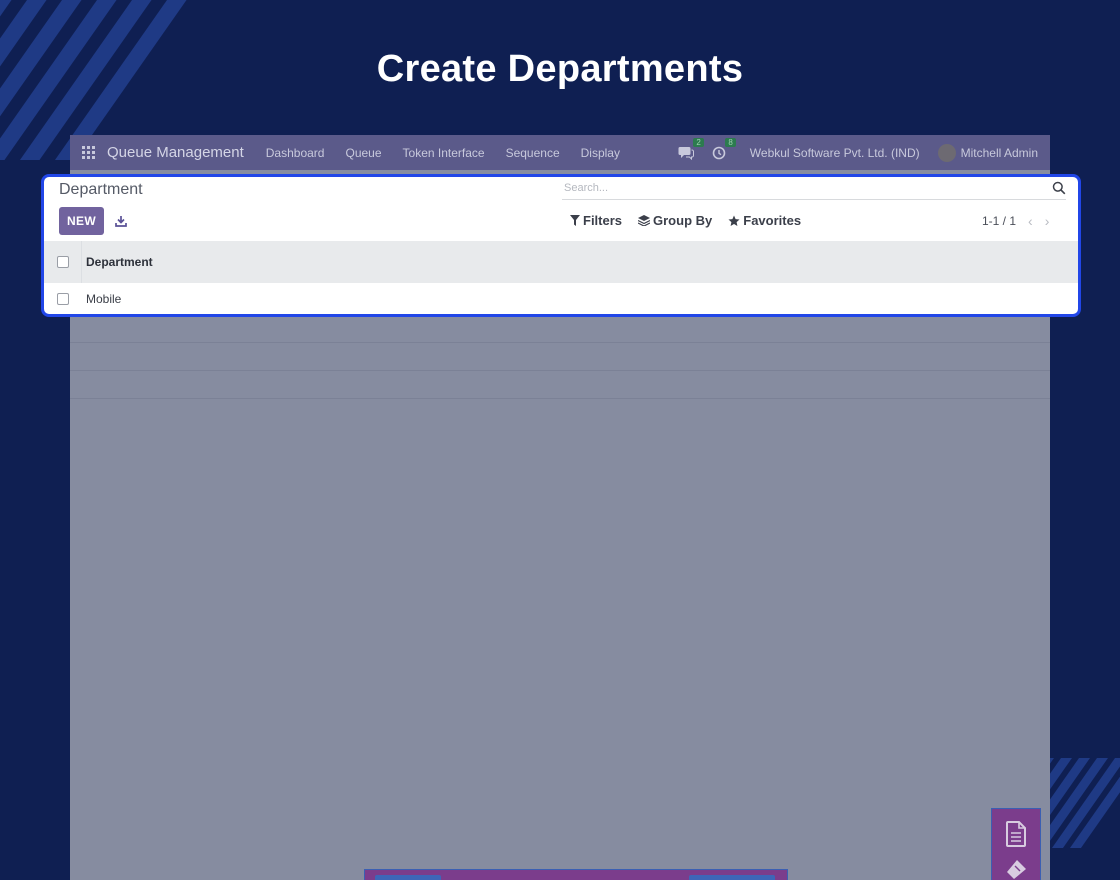 This screenshot has height=880, width=1120. What do you see at coordinates (1030, 221) in the screenshot?
I see `chevron-left-icon: ‹` at bounding box center [1030, 221].